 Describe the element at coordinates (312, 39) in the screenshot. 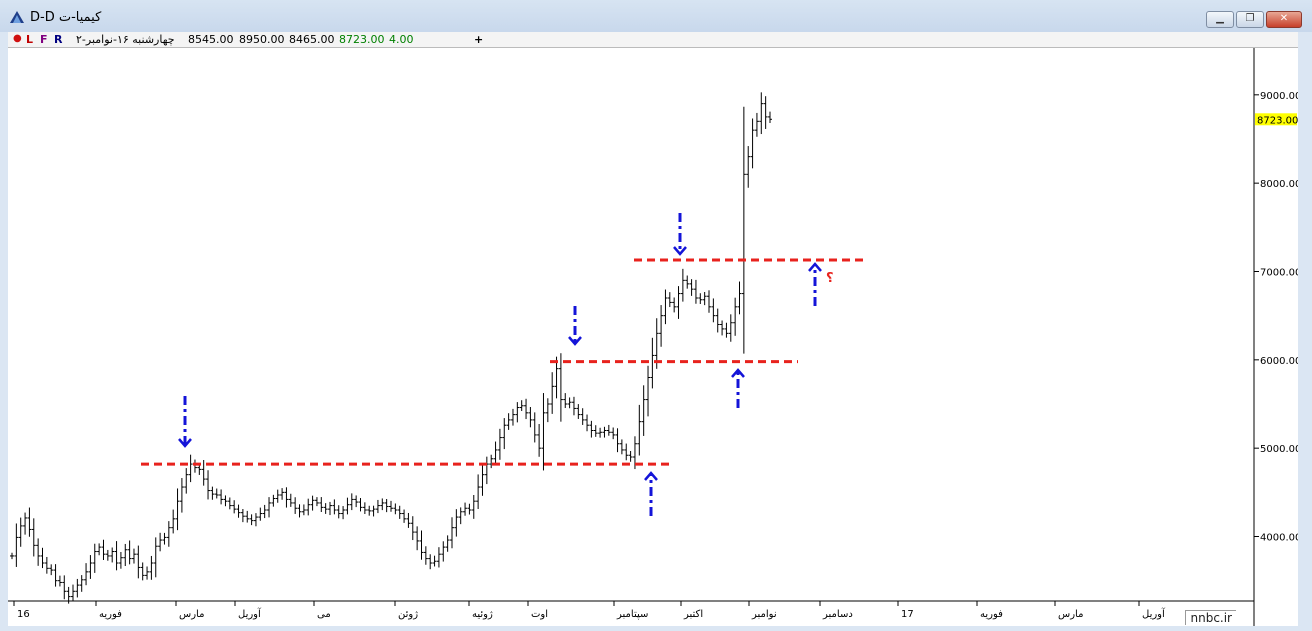

I see `low-value: 8465.00` at that location.